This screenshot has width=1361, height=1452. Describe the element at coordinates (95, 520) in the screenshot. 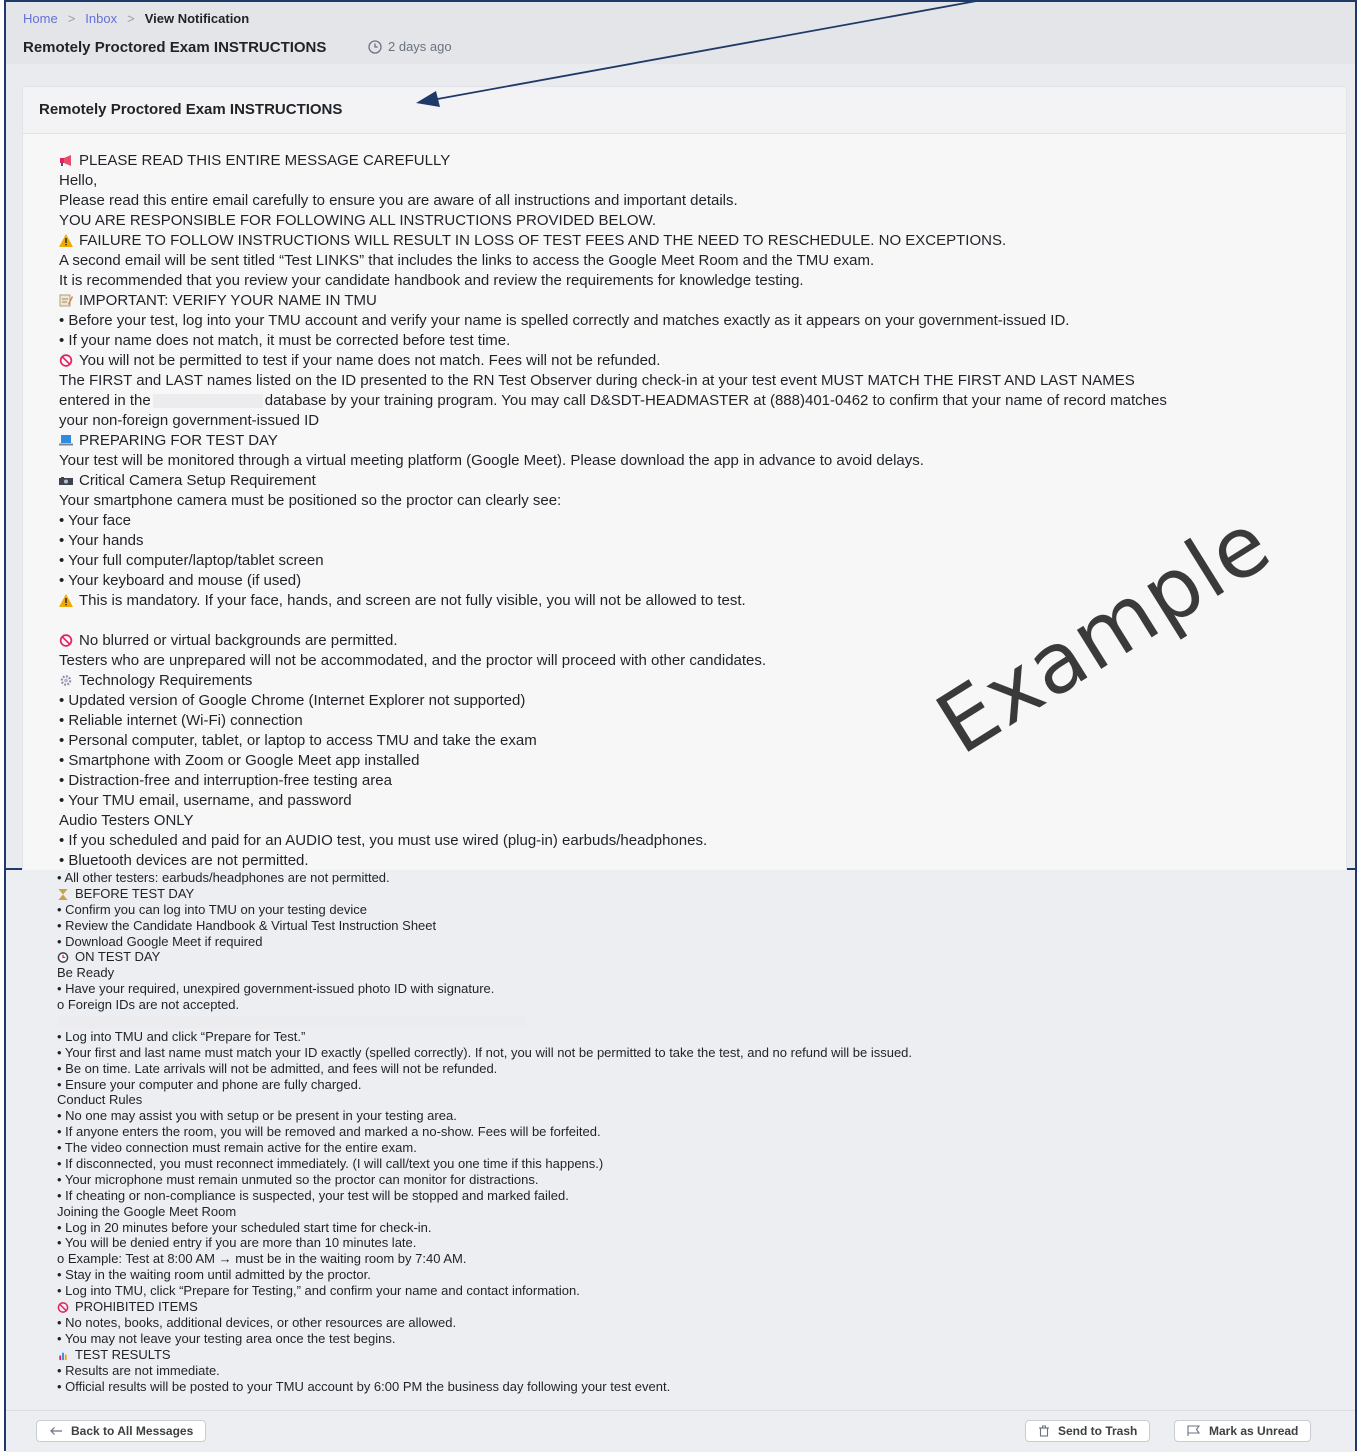

I see `list-item: • Your face` at that location.